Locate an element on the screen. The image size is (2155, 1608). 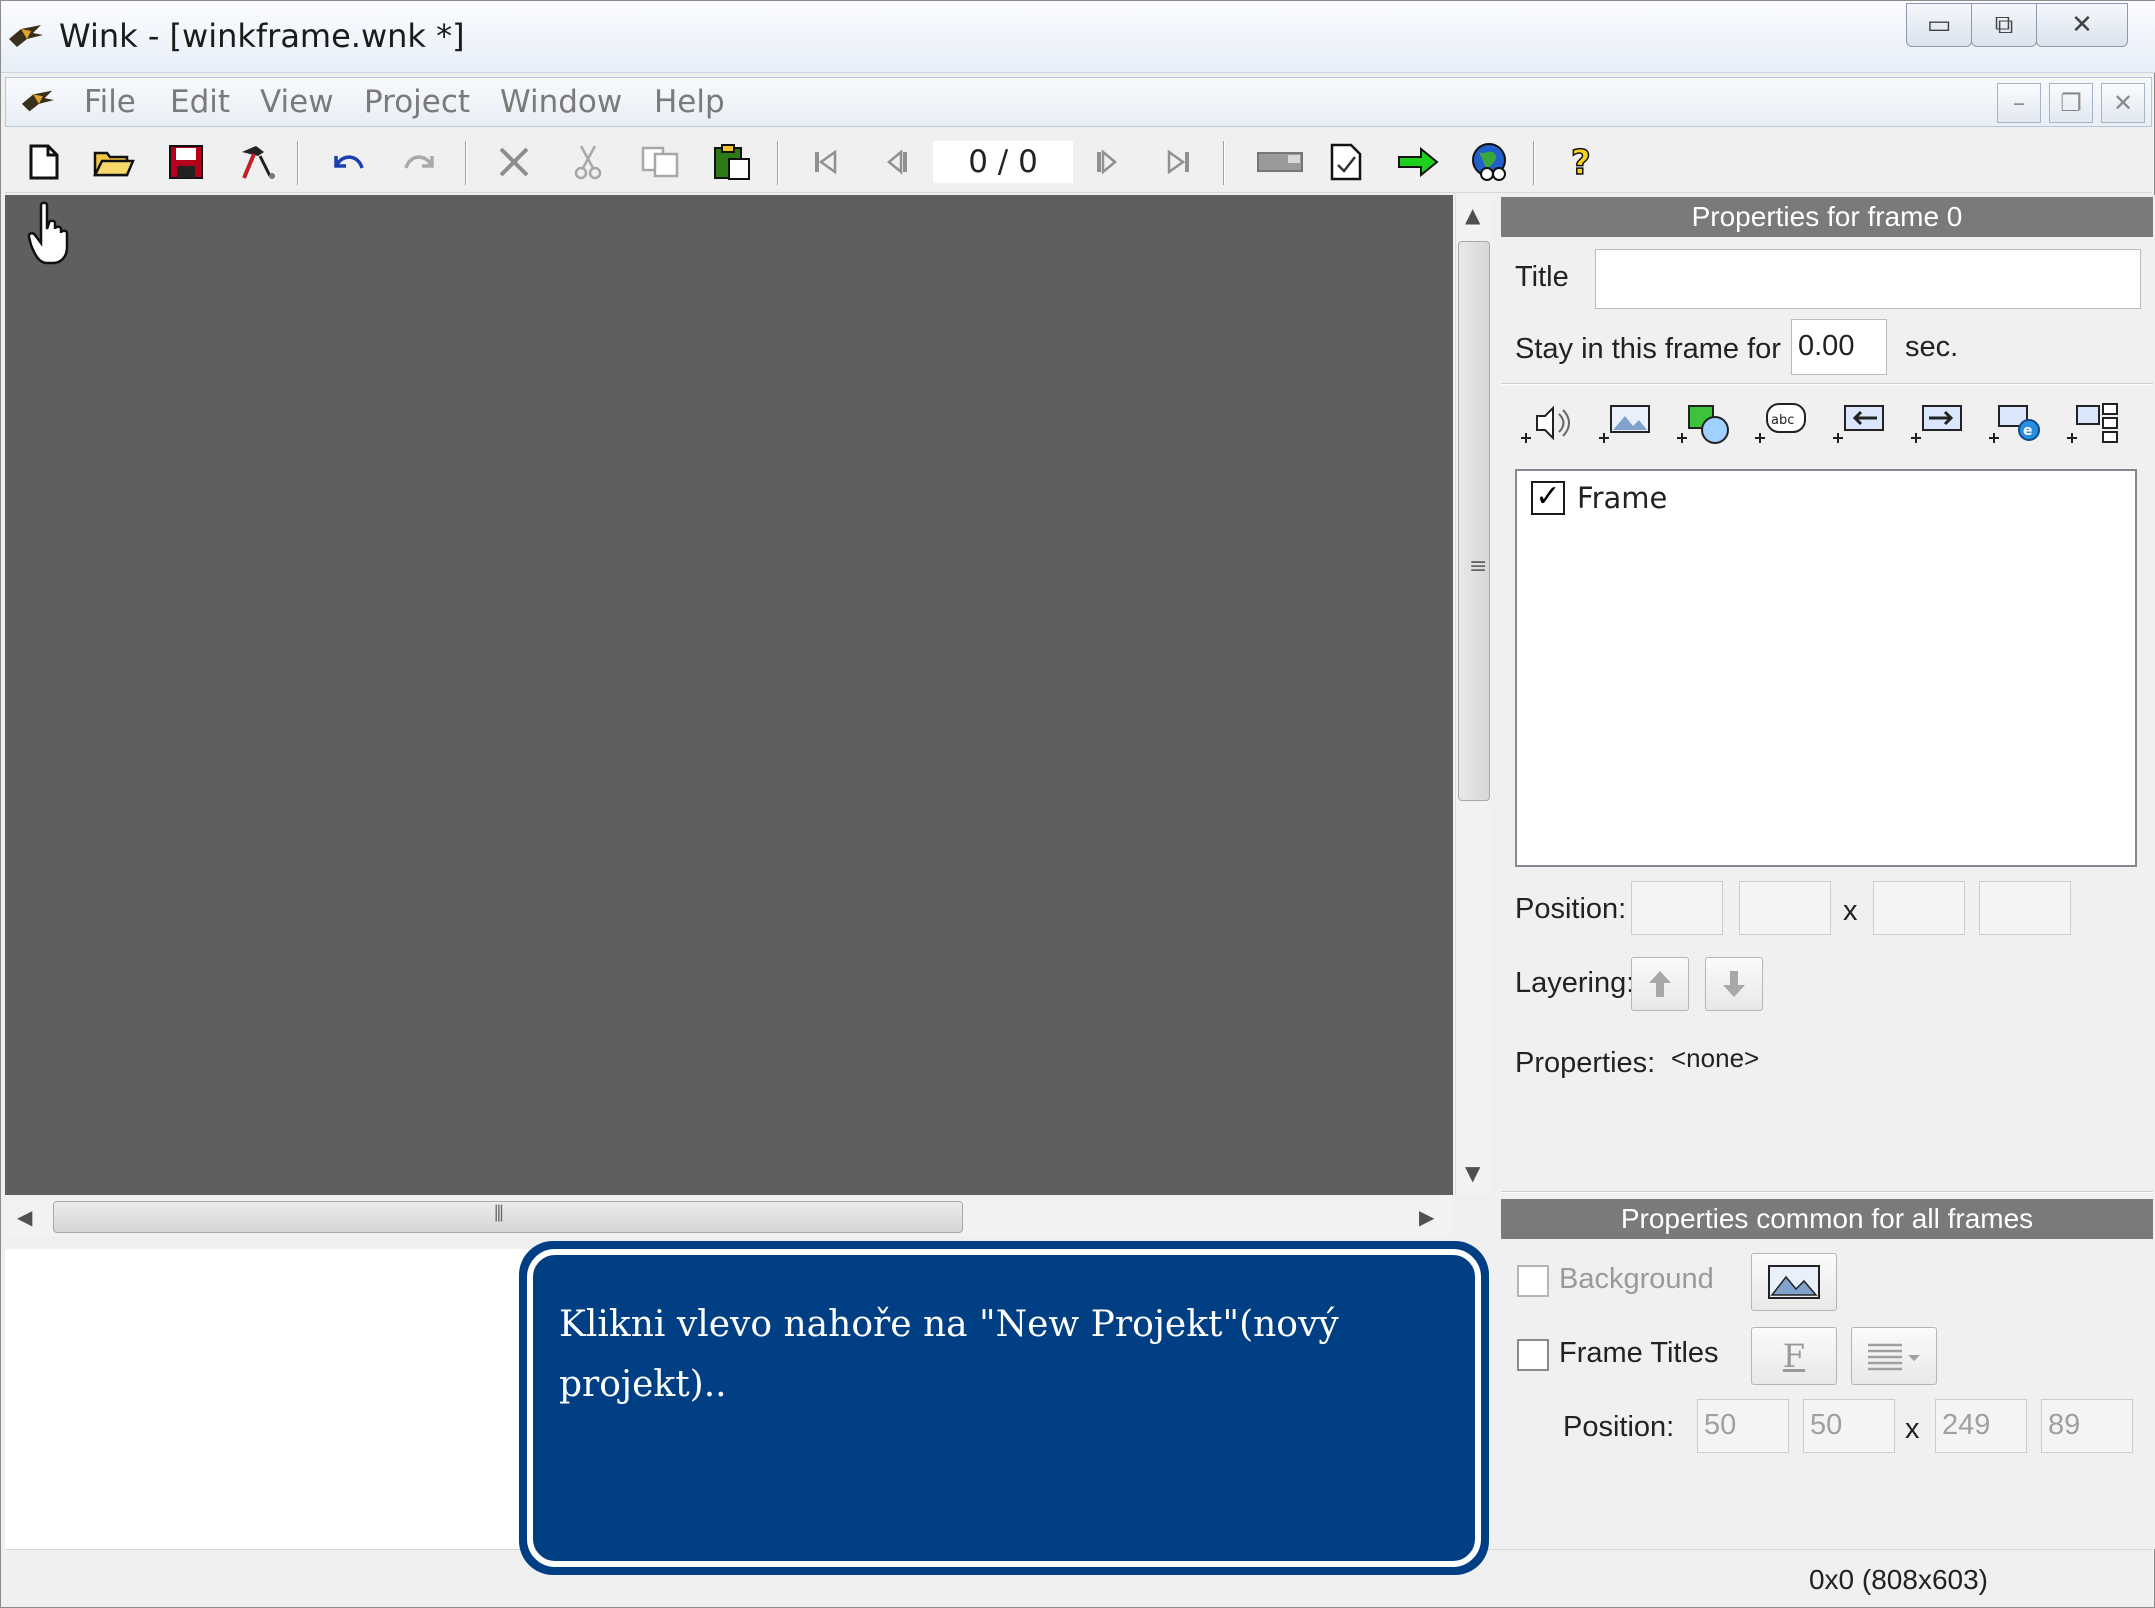
common-properties-header: Properties common for all frames is located at coordinates (1827, 1219).